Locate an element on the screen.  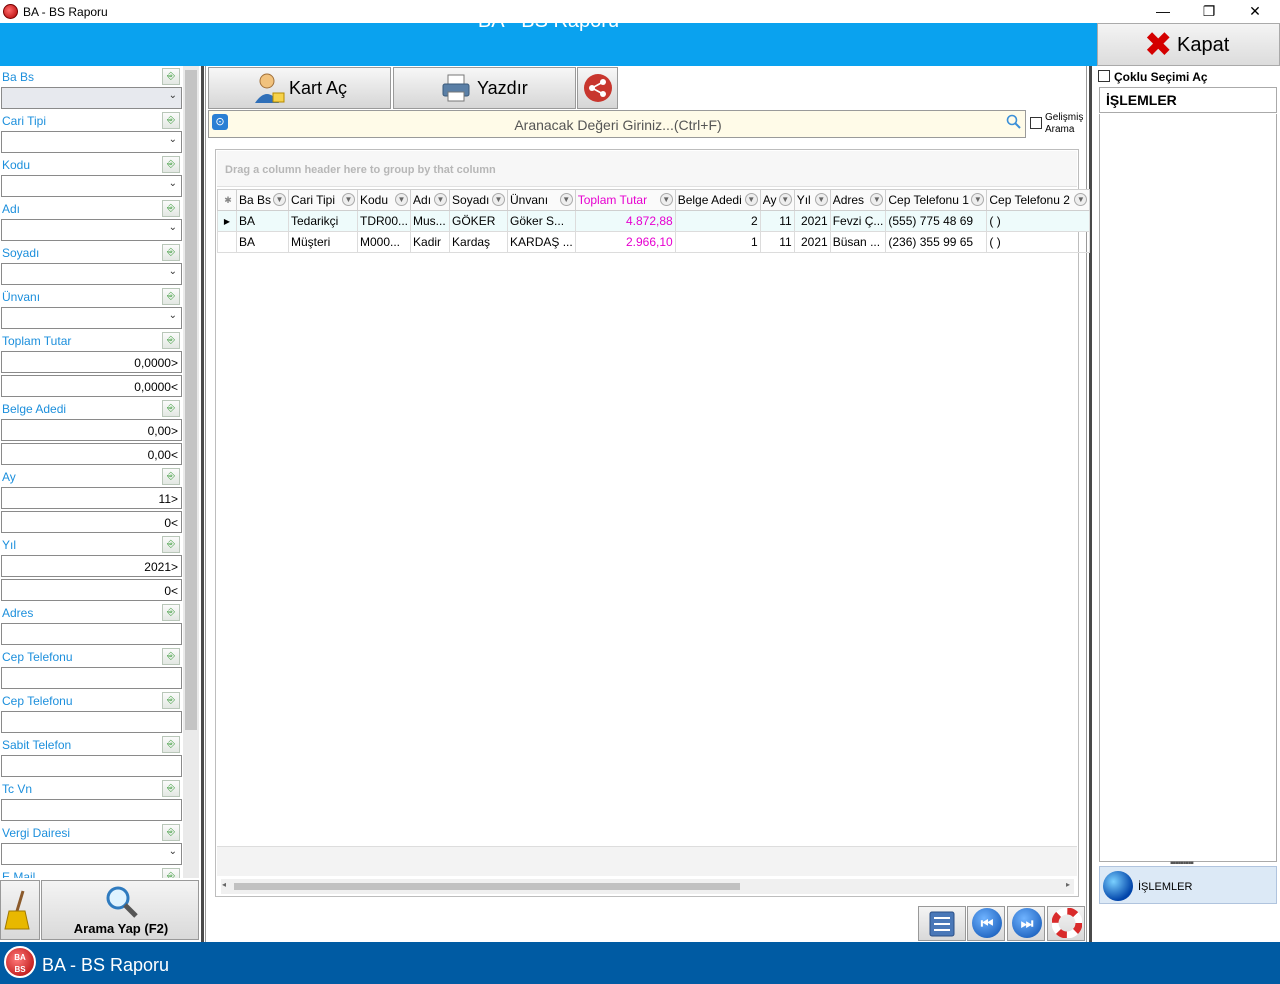
filter-panel-scroll-thumb is located at coordinates (191, 400).